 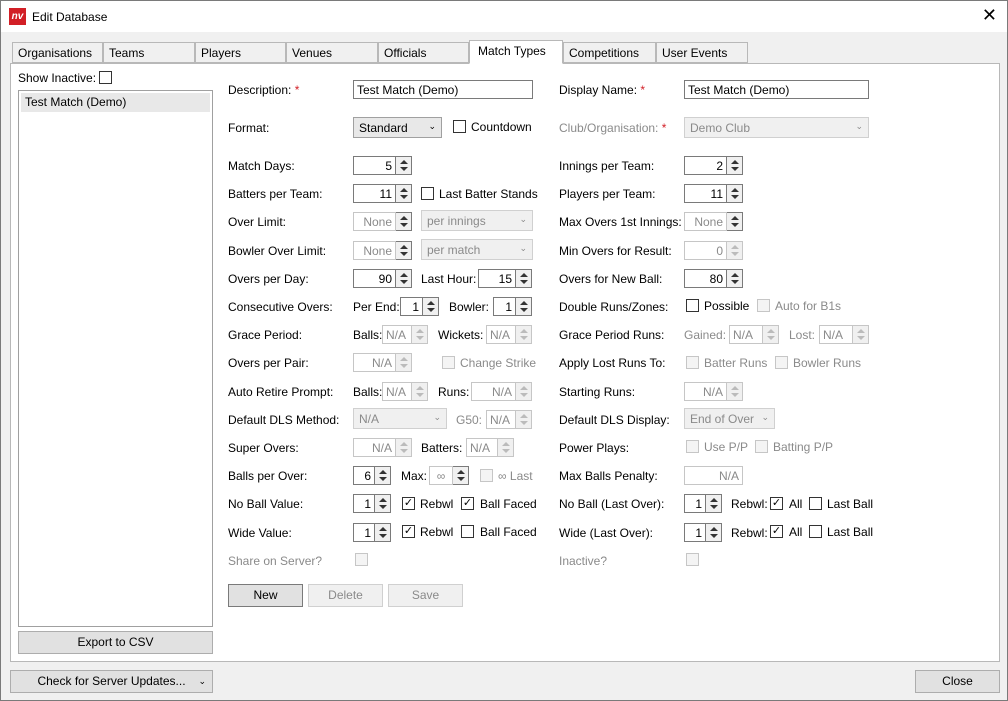 What do you see at coordinates (374, 447) in the screenshot?
I see `super-overs-input: N/A` at bounding box center [374, 447].